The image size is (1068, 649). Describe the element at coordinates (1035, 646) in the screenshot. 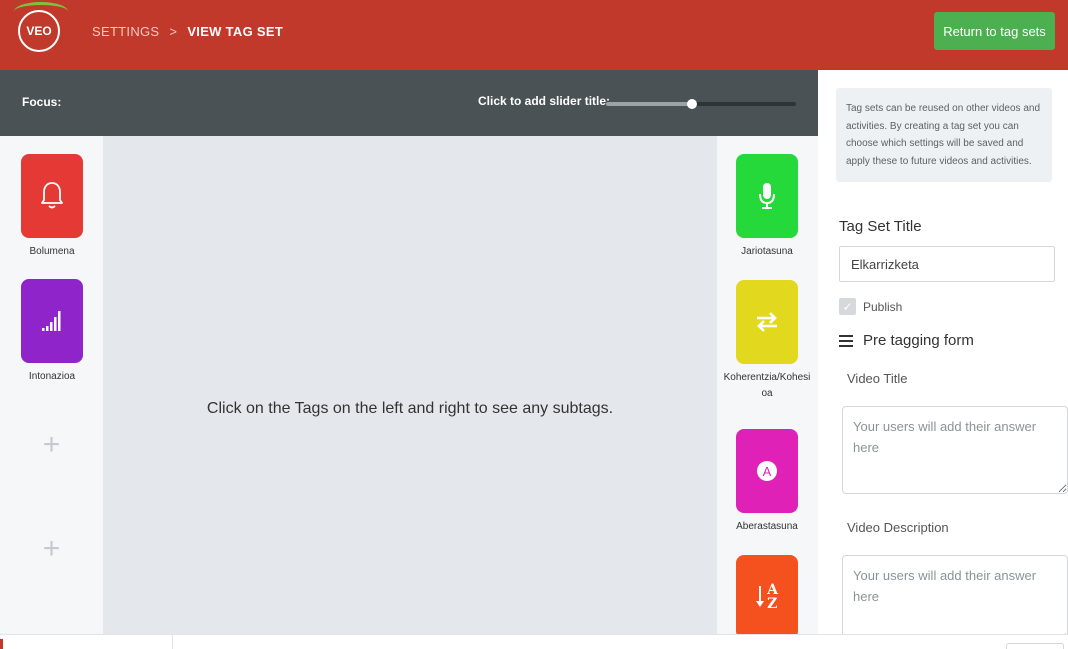

I see `bottom-control` at that location.